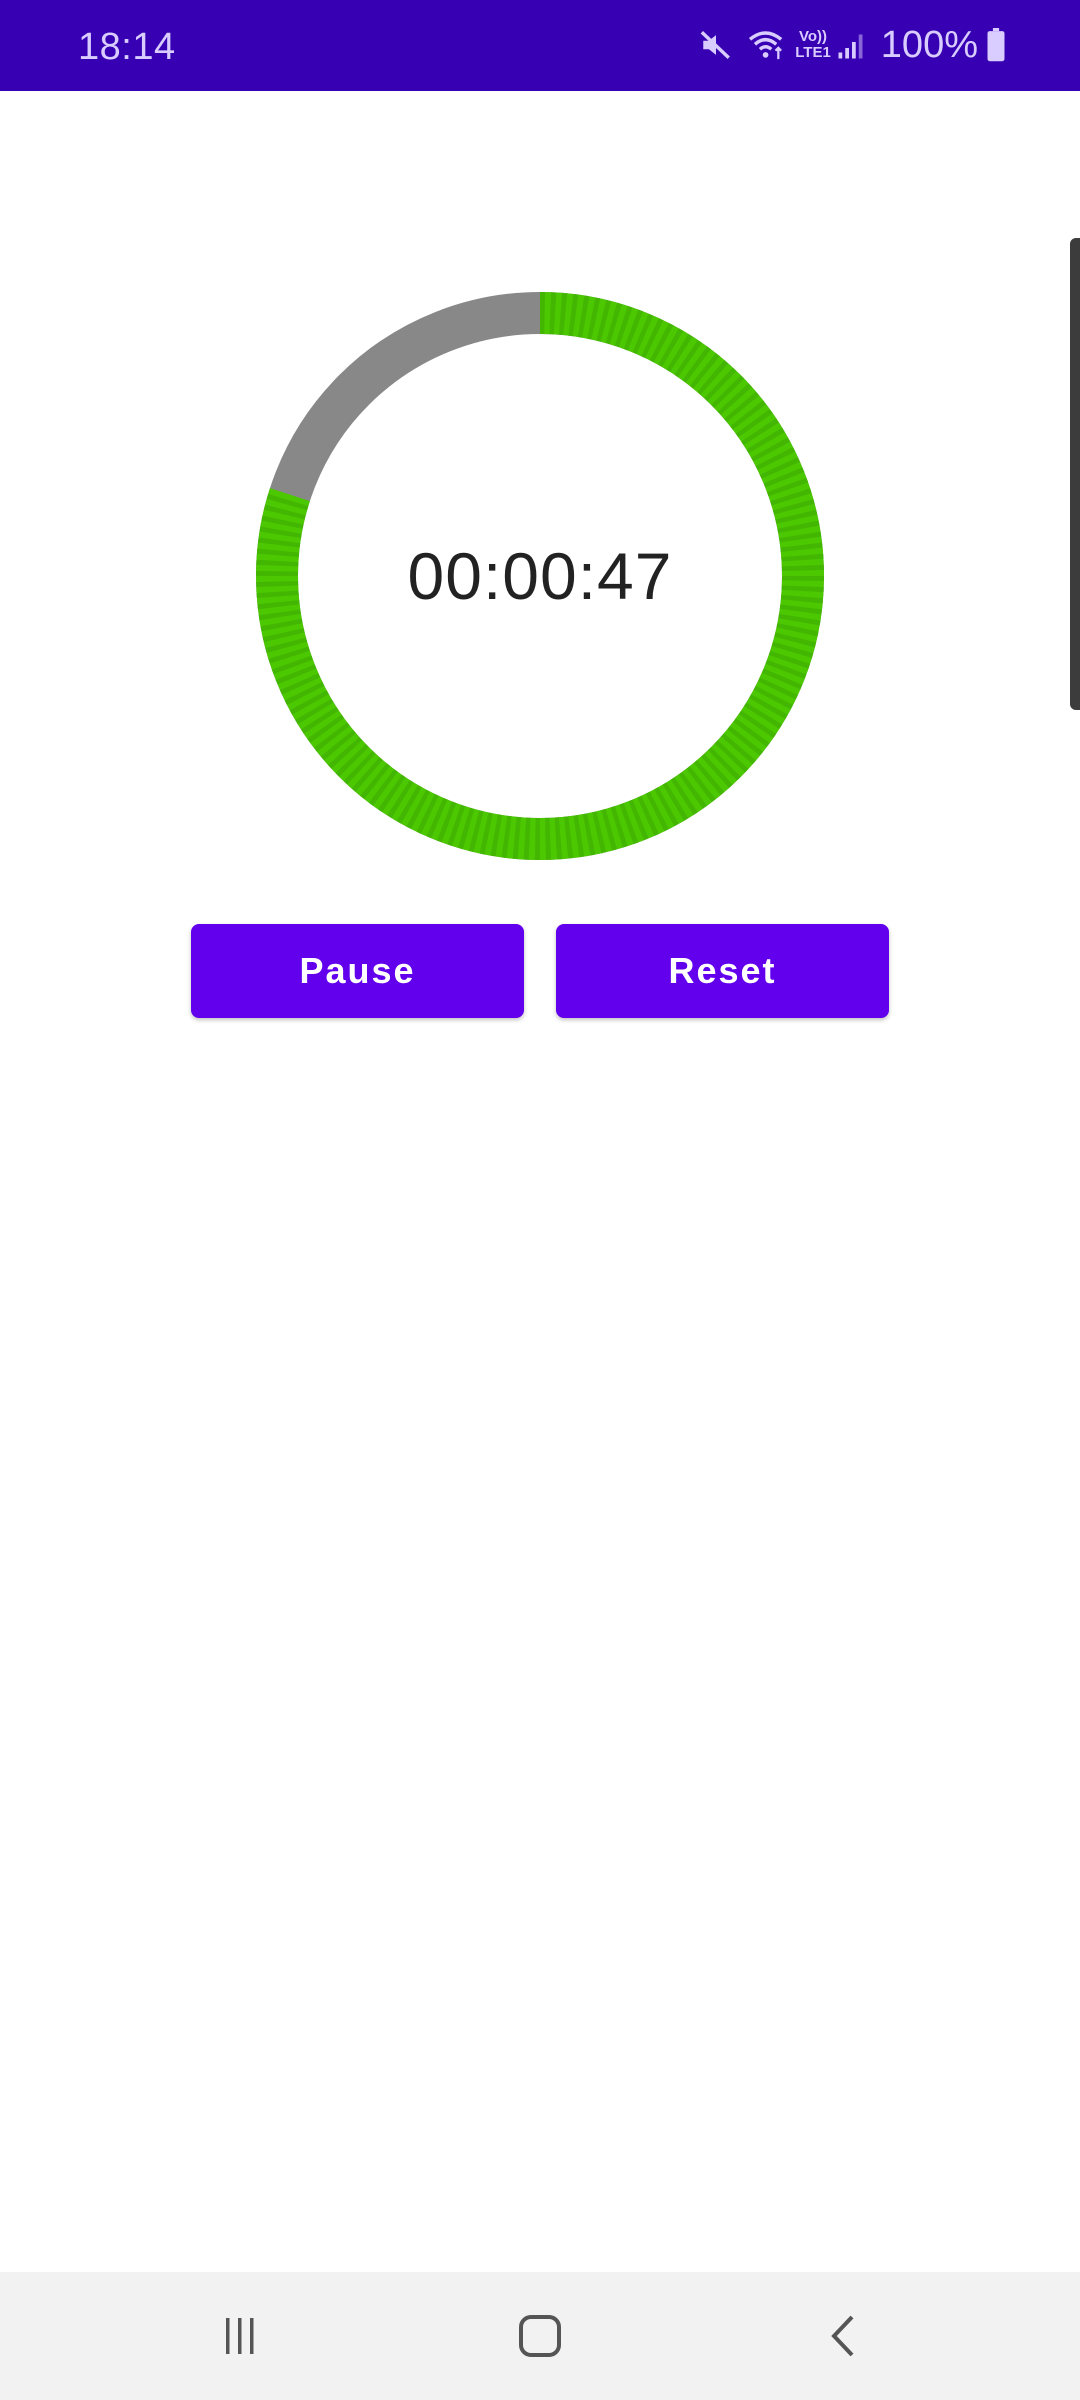  I want to click on volte-icon: Vo)) LTE1, so click(813, 45).